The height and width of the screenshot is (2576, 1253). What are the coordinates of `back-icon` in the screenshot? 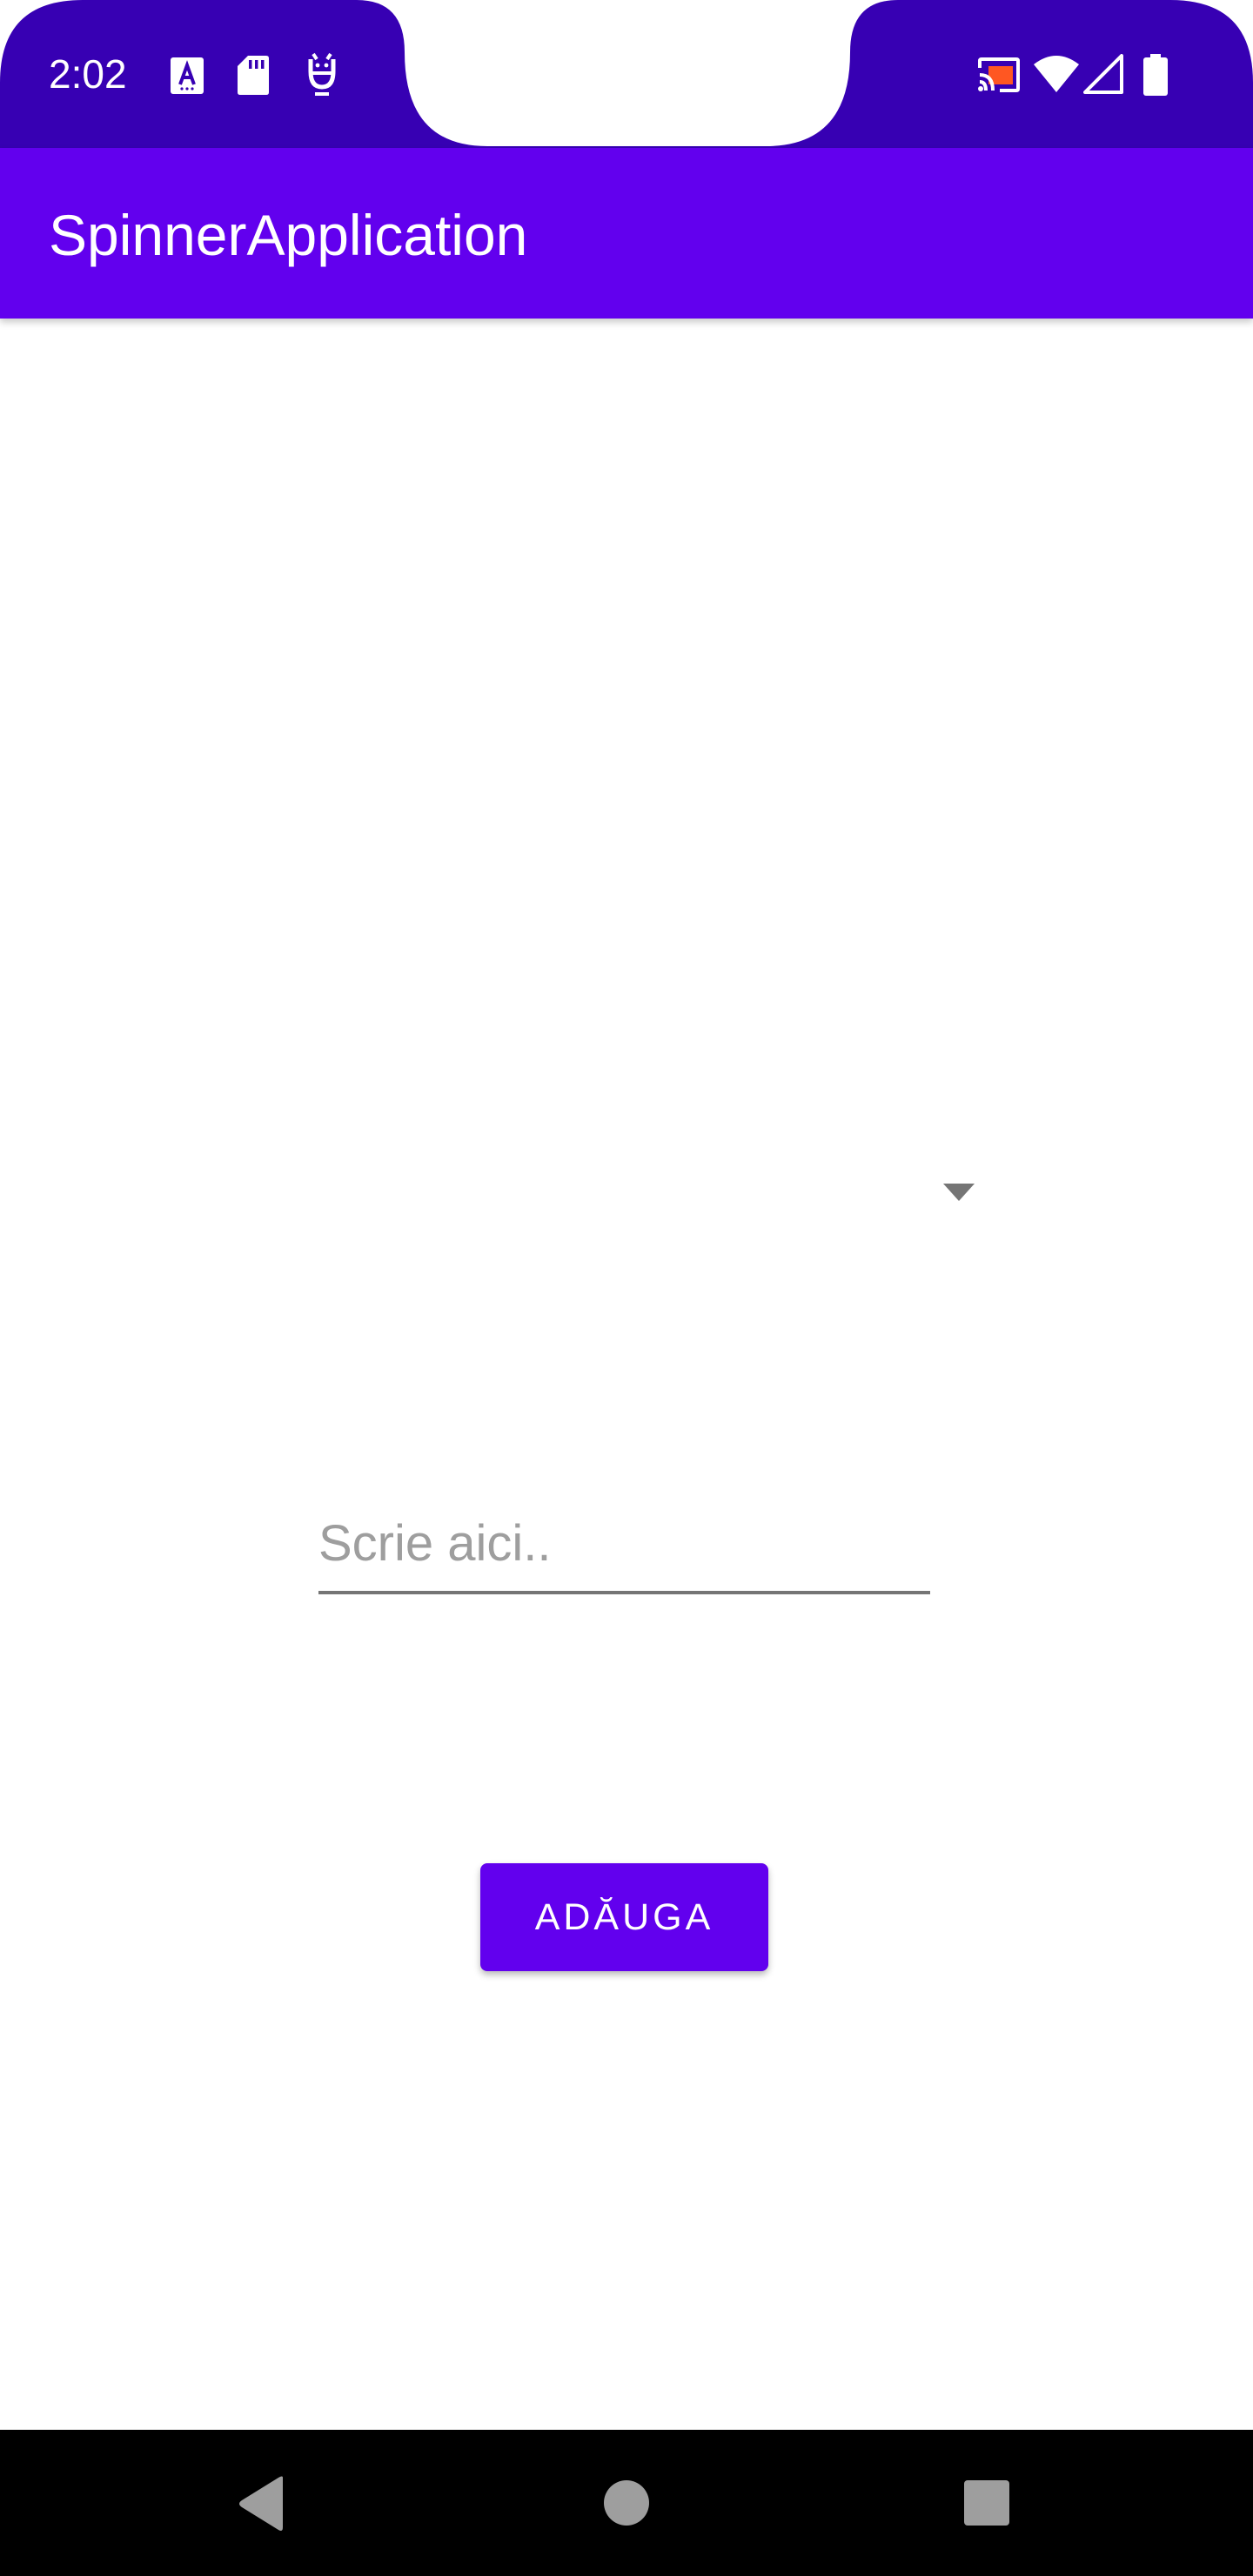 It's located at (261, 2504).